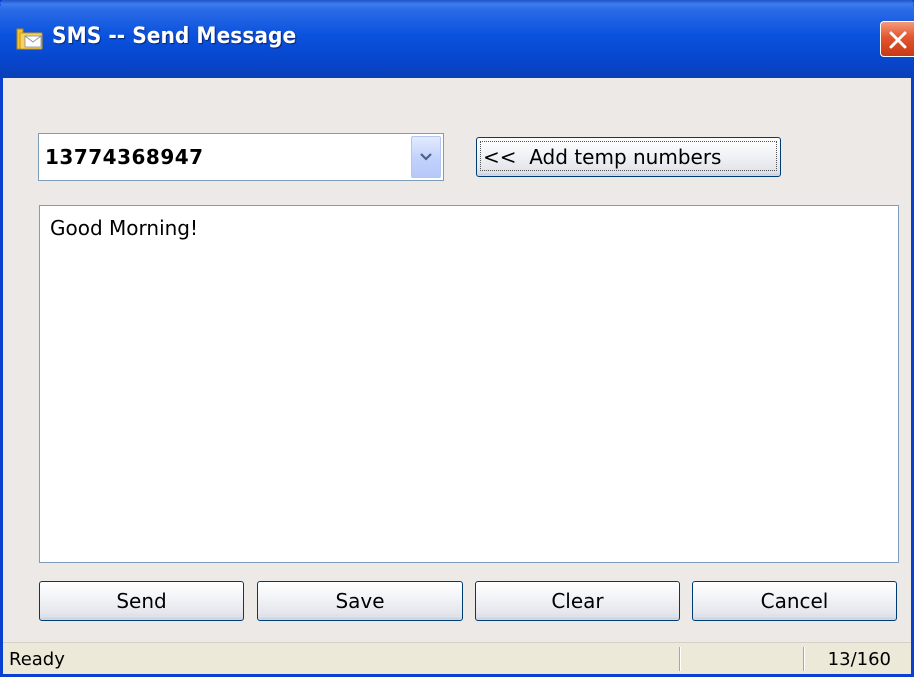 The height and width of the screenshot is (677, 914). I want to click on send-button: Send, so click(141, 601).